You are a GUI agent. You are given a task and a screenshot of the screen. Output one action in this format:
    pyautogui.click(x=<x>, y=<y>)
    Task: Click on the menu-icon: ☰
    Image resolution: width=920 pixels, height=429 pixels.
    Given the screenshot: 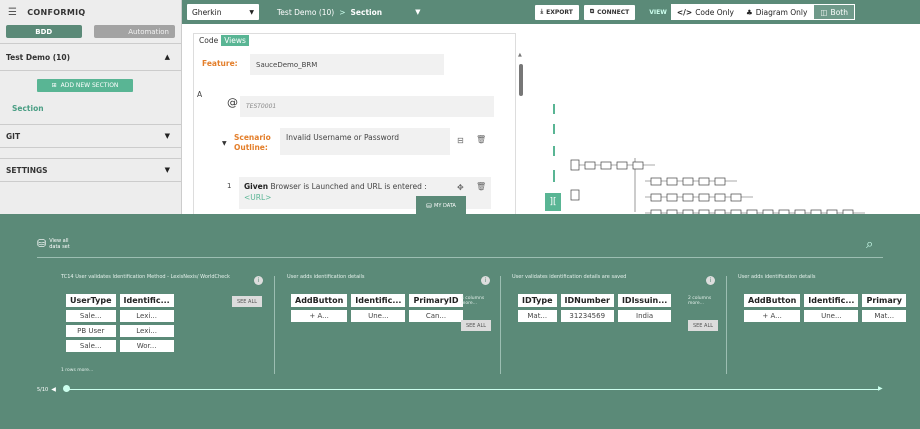 What is the action you would take?
    pyautogui.click(x=12, y=12)
    